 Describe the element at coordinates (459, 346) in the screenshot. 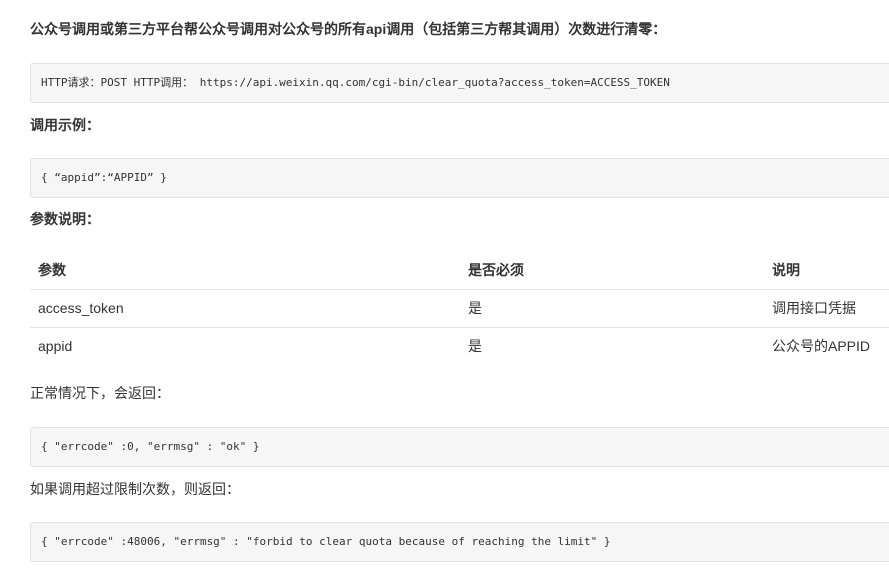

I see `table-row: appid 是 公众号的APPID` at that location.